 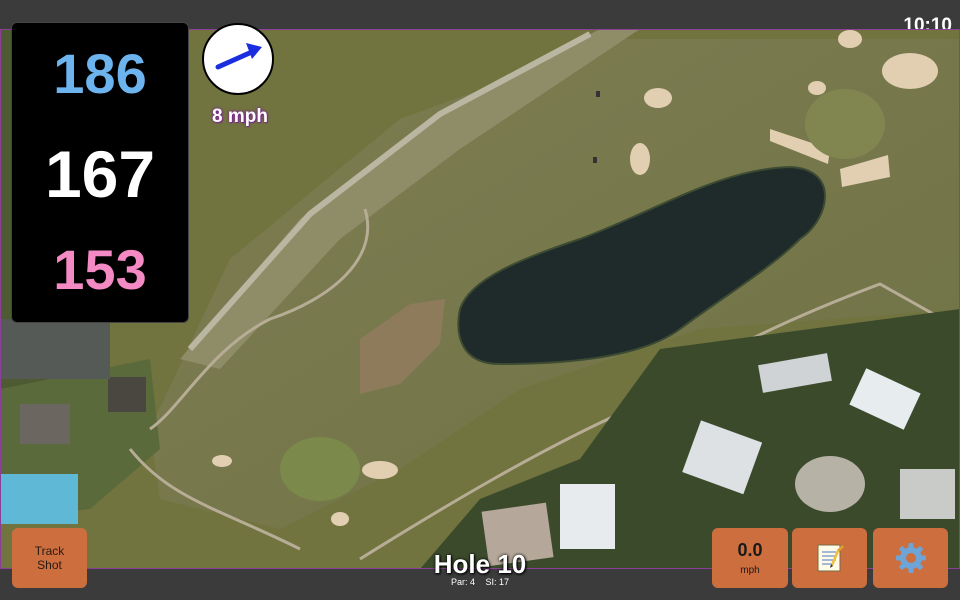 I want to click on speed-unit: mph, so click(x=750, y=570).